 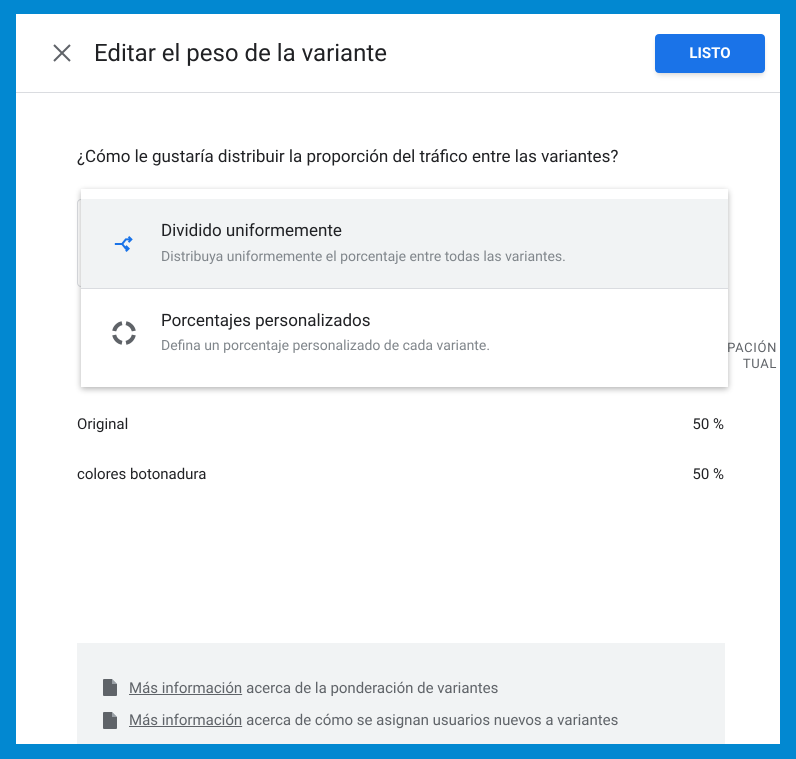 I want to click on menu-item-description: Defina un porcentaje personalizado de cada variante., so click(x=325, y=346).